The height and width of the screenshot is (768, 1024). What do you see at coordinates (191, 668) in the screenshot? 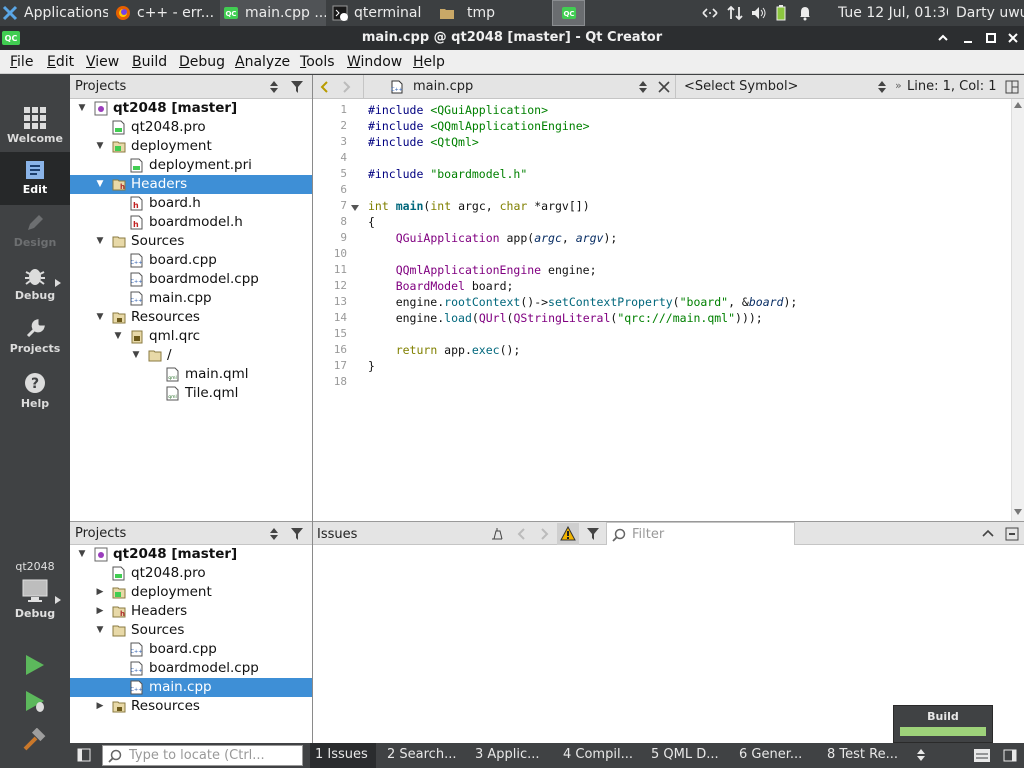
I see `tree-item: C++ boardmodel.cpp` at bounding box center [191, 668].